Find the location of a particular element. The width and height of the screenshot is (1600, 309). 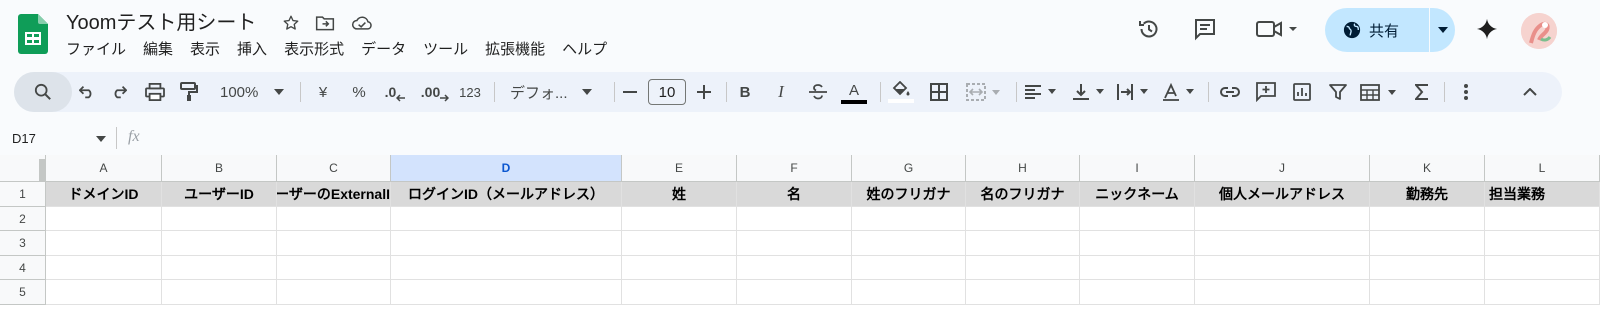

document-title: Yoomテスト用シート is located at coordinates (161, 23).